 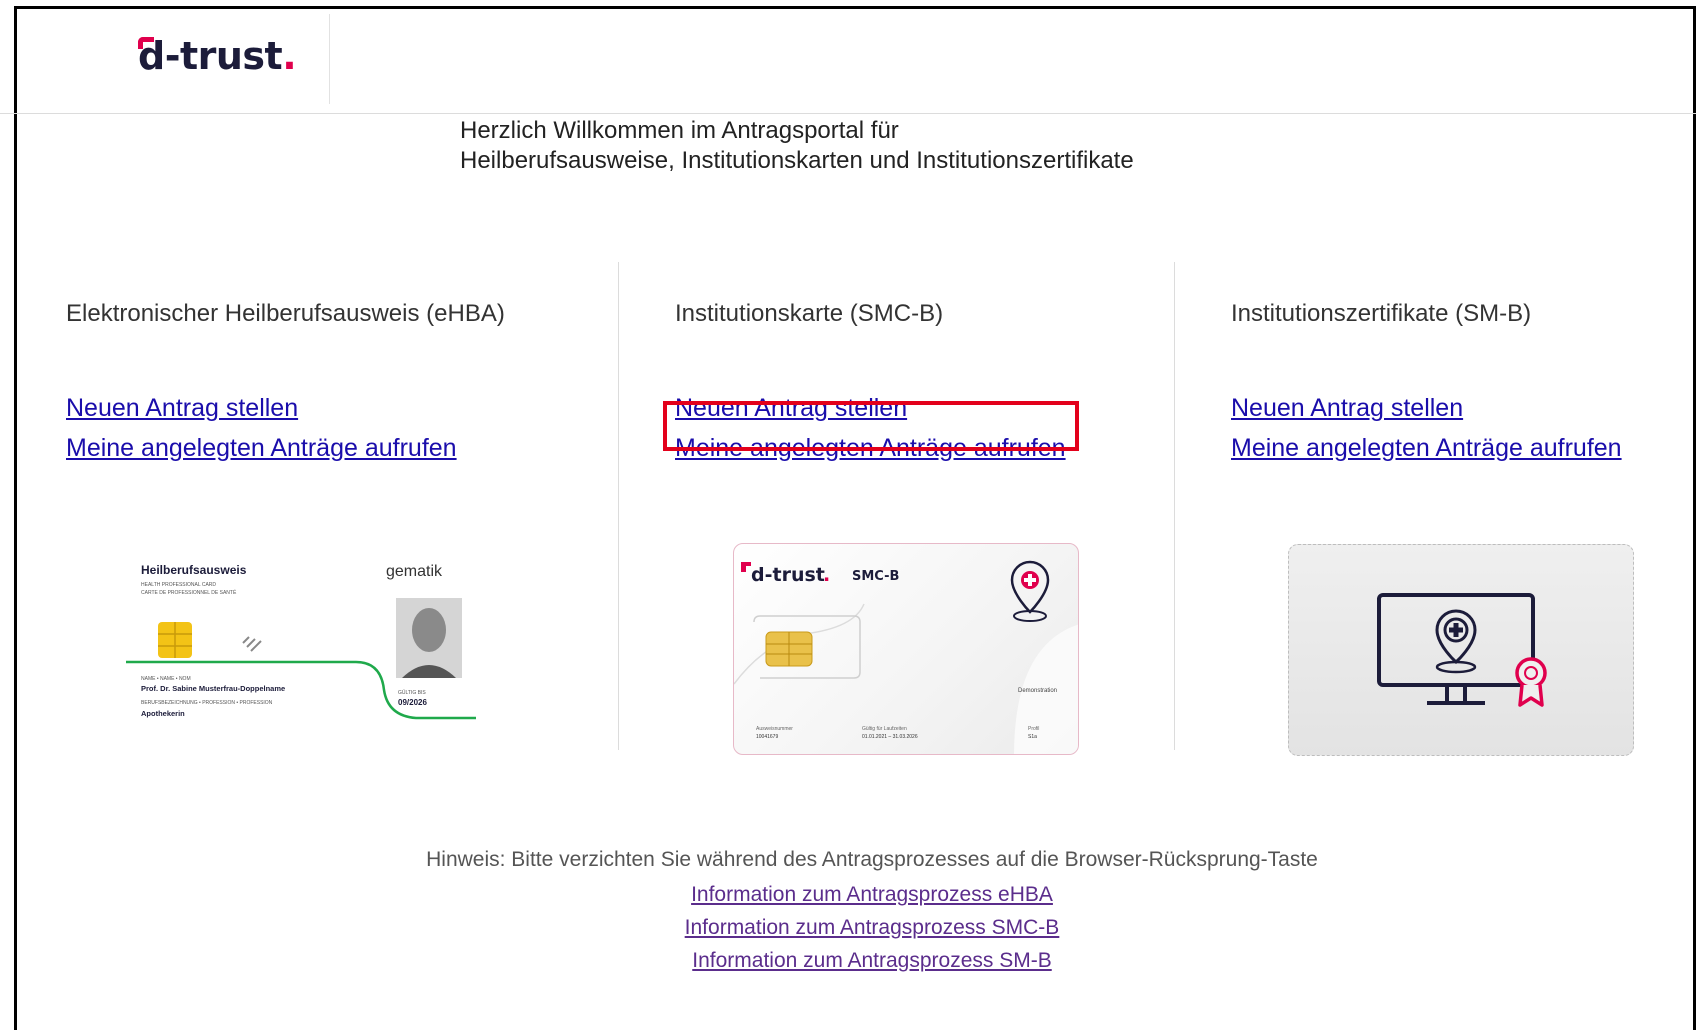 I want to click on smcb-card-logo: d-trust, so click(x=788, y=575).